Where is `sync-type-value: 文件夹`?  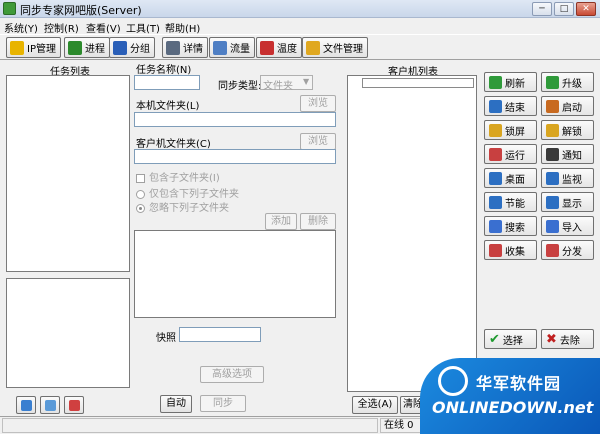
sync-type-value: 文件夹 is located at coordinates (278, 86).